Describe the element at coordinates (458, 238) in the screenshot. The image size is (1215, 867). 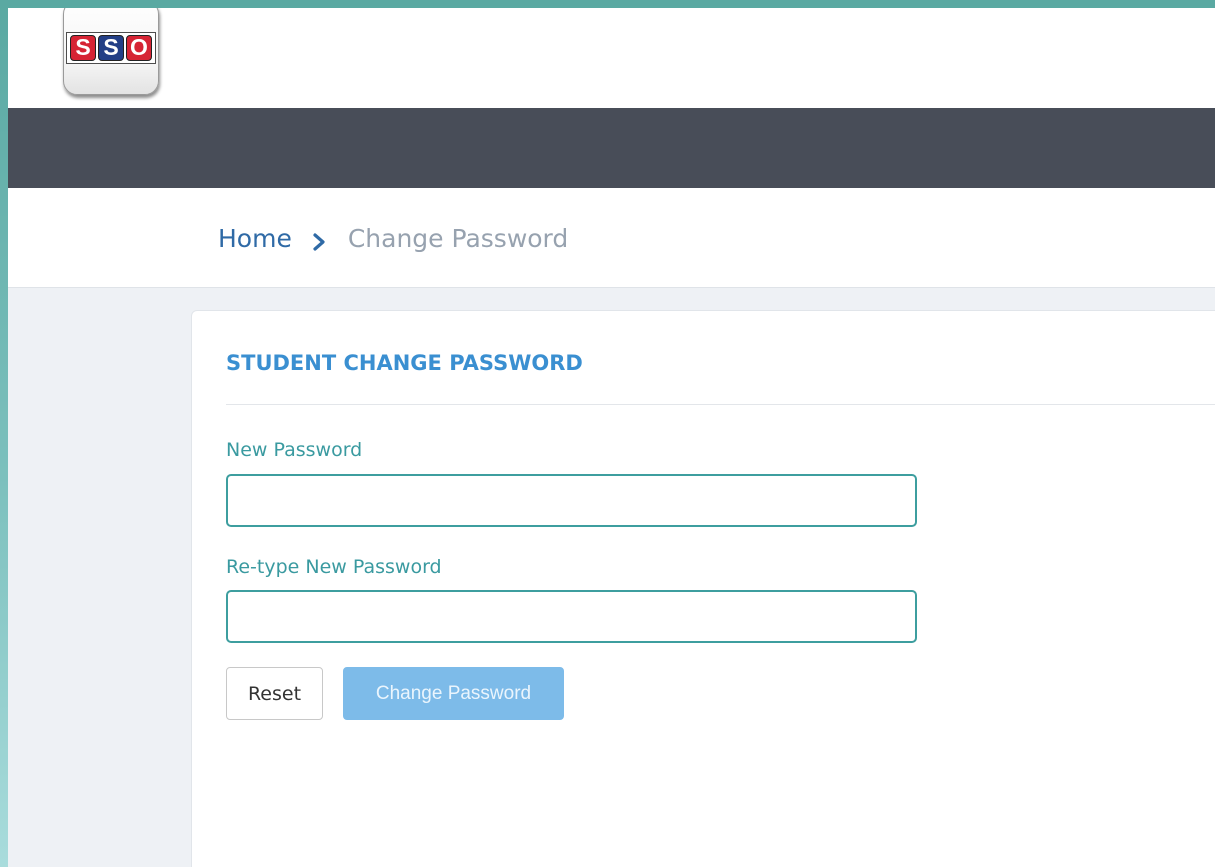
I see `breadcrumb-current: Change Password` at that location.